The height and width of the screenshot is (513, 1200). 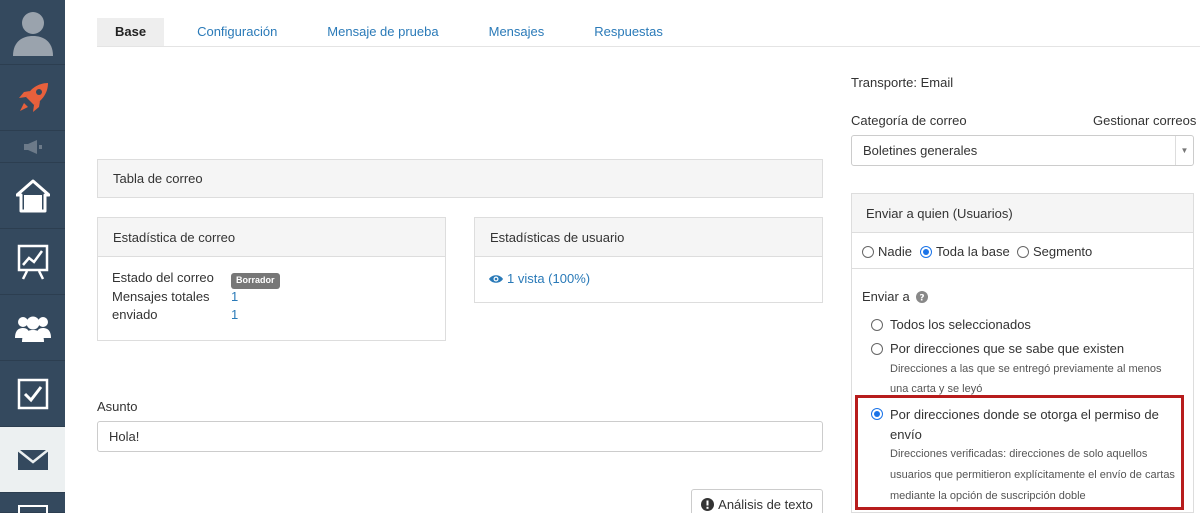 I want to click on highlight-box, so click(x=1019, y=452).